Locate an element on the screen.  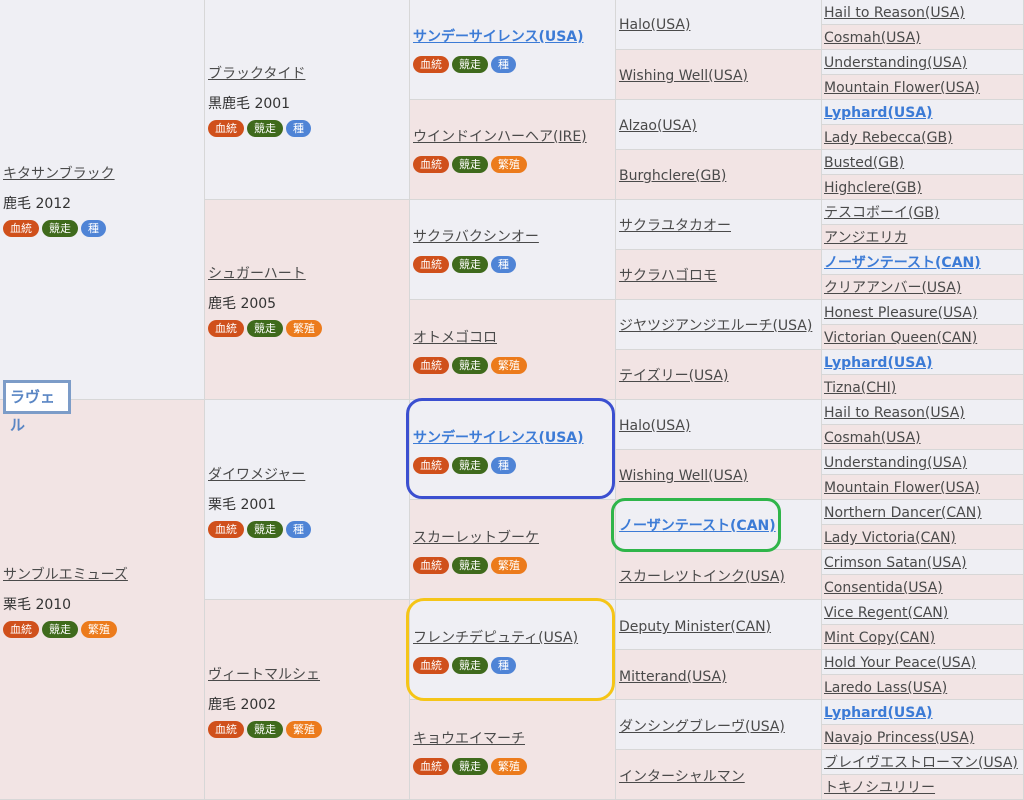
horse-link: クリアアンバー(USA) is located at coordinates (892, 288).